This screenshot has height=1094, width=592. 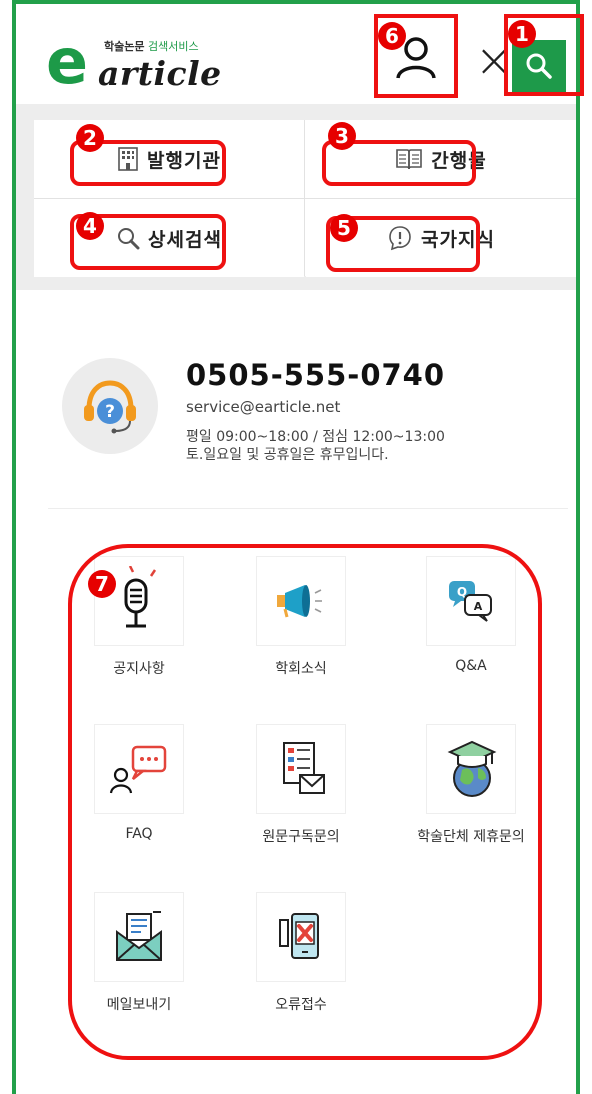 What do you see at coordinates (263, 407) in the screenshot?
I see `support-email: service@earticle.net` at bounding box center [263, 407].